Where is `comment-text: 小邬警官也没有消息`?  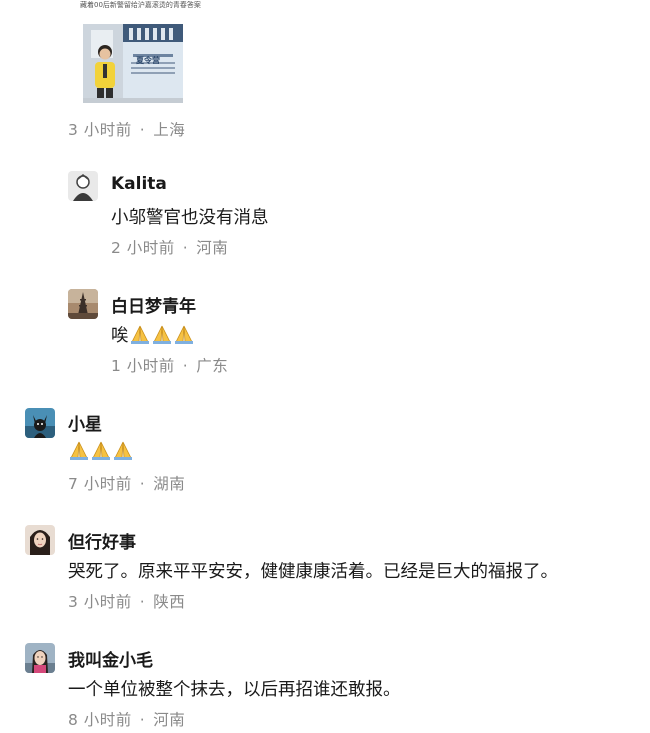
comment-text: 小邬警官也没有消息 is located at coordinates (190, 218).